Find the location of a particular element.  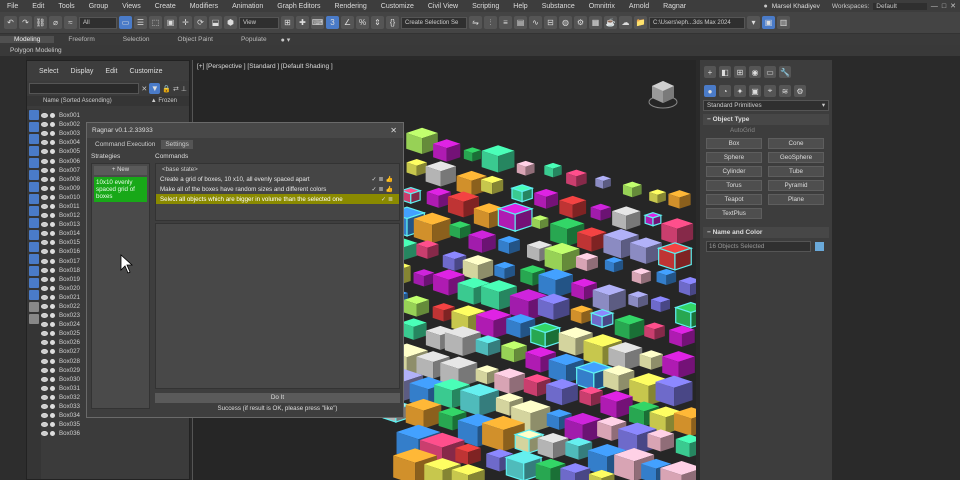

frozen-column-header: ▲ Frozen is located at coordinates (170, 101).